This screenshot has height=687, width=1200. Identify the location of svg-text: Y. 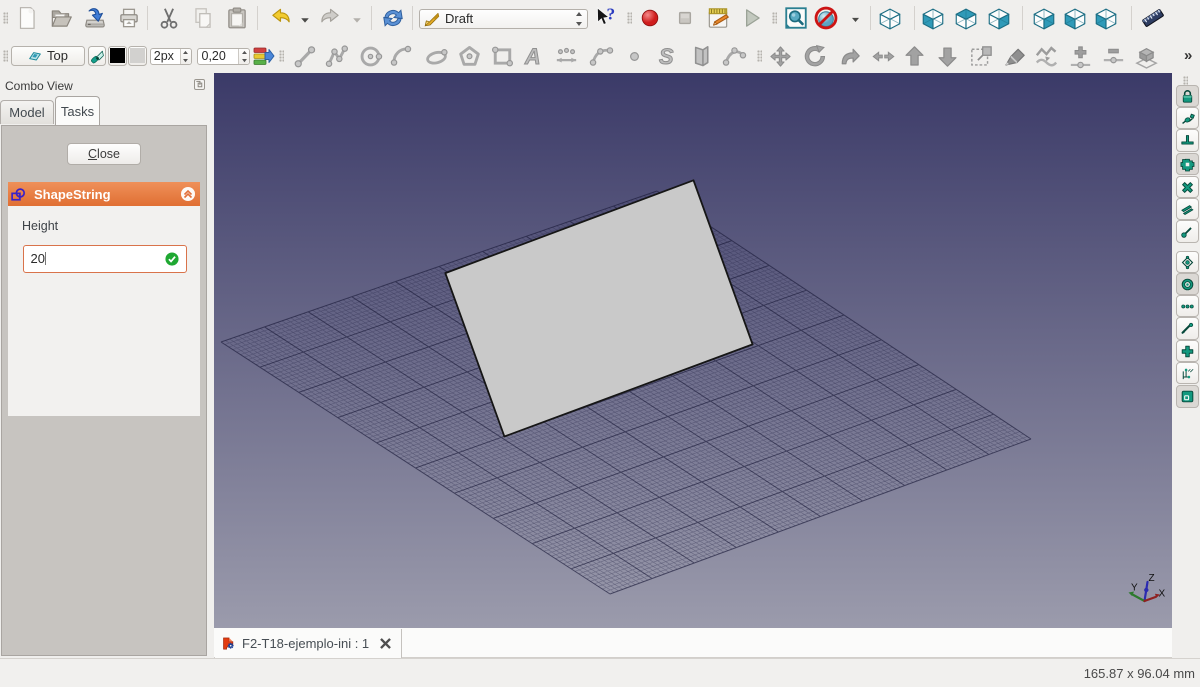
(1134, 588).